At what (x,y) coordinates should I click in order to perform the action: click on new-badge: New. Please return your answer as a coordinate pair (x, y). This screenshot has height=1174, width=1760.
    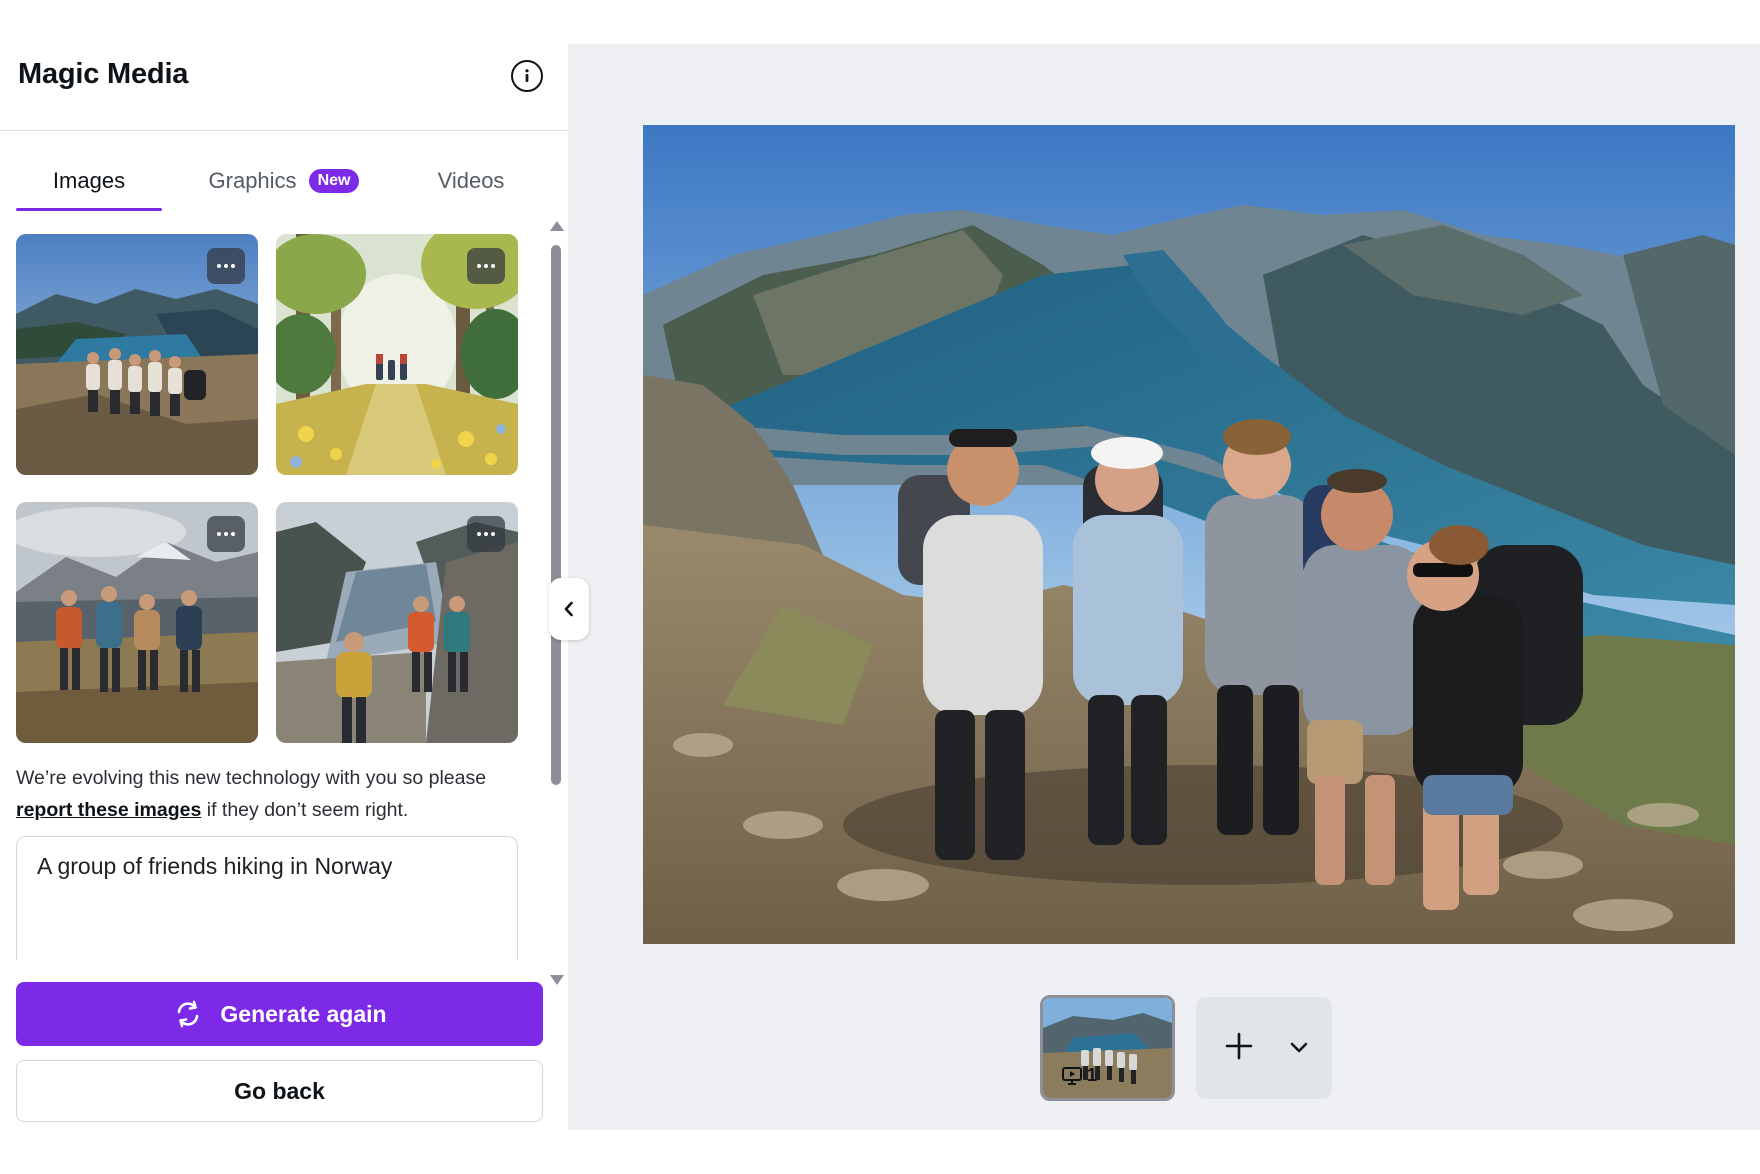
    Looking at the image, I should click on (334, 181).